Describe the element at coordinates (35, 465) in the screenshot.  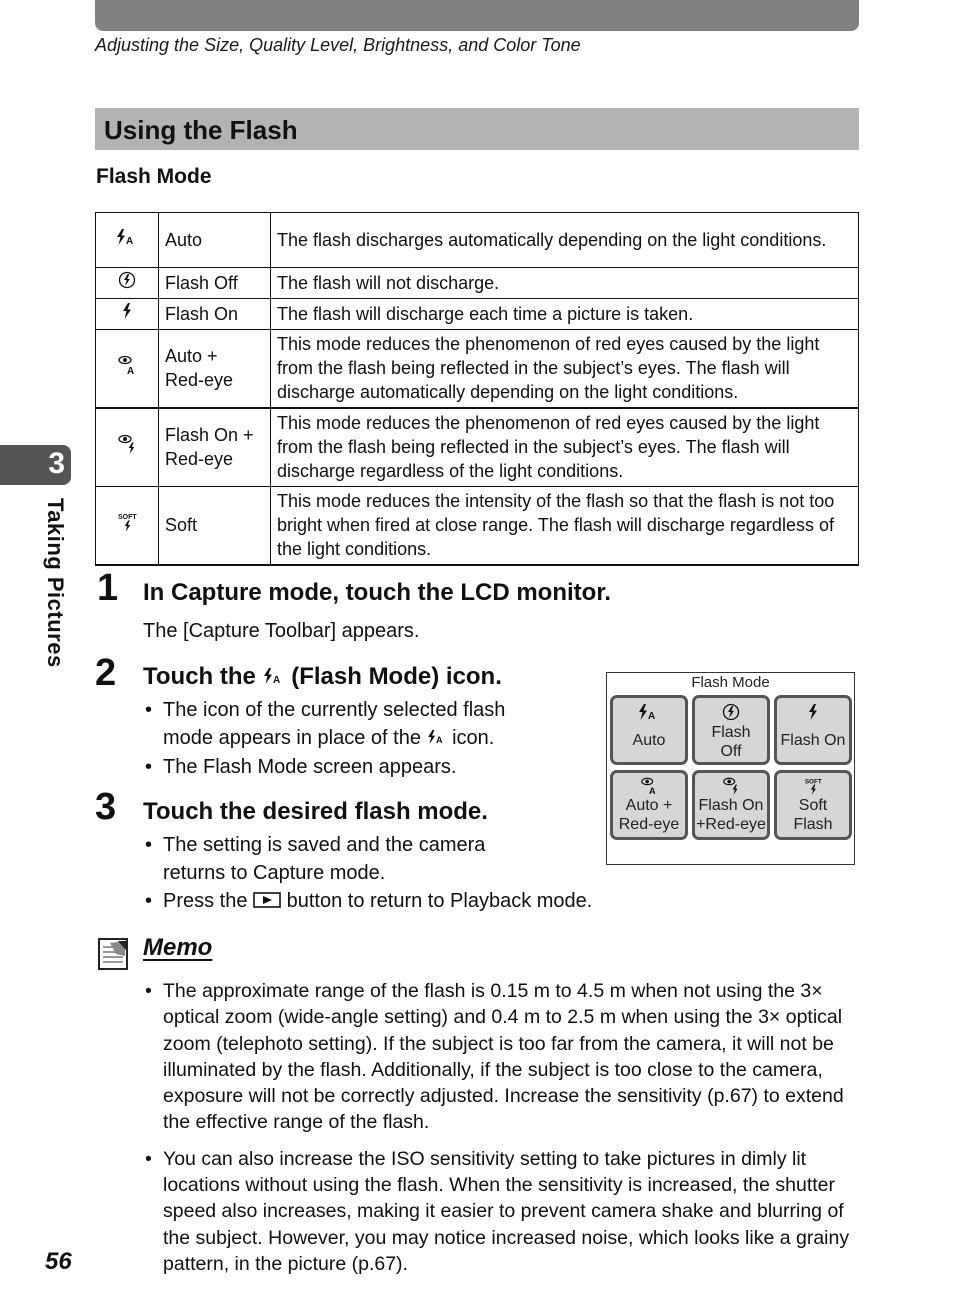
I see `chapter-tab: 3` at that location.